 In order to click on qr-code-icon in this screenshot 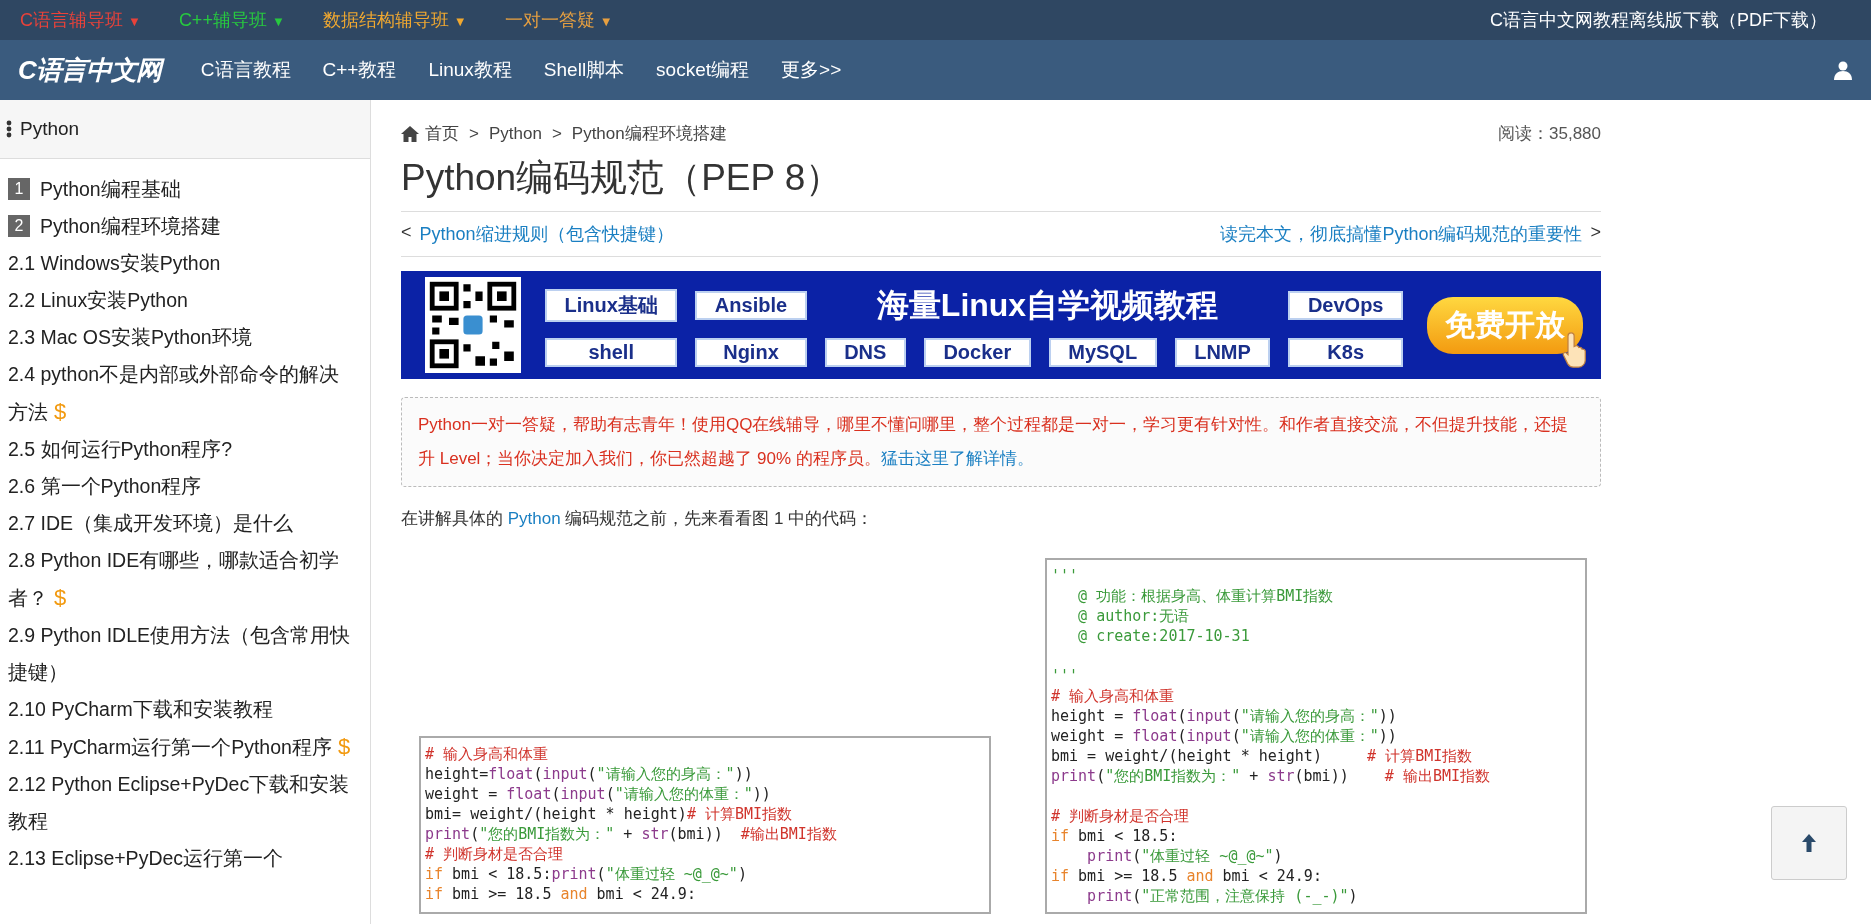, I will do `click(473, 325)`.